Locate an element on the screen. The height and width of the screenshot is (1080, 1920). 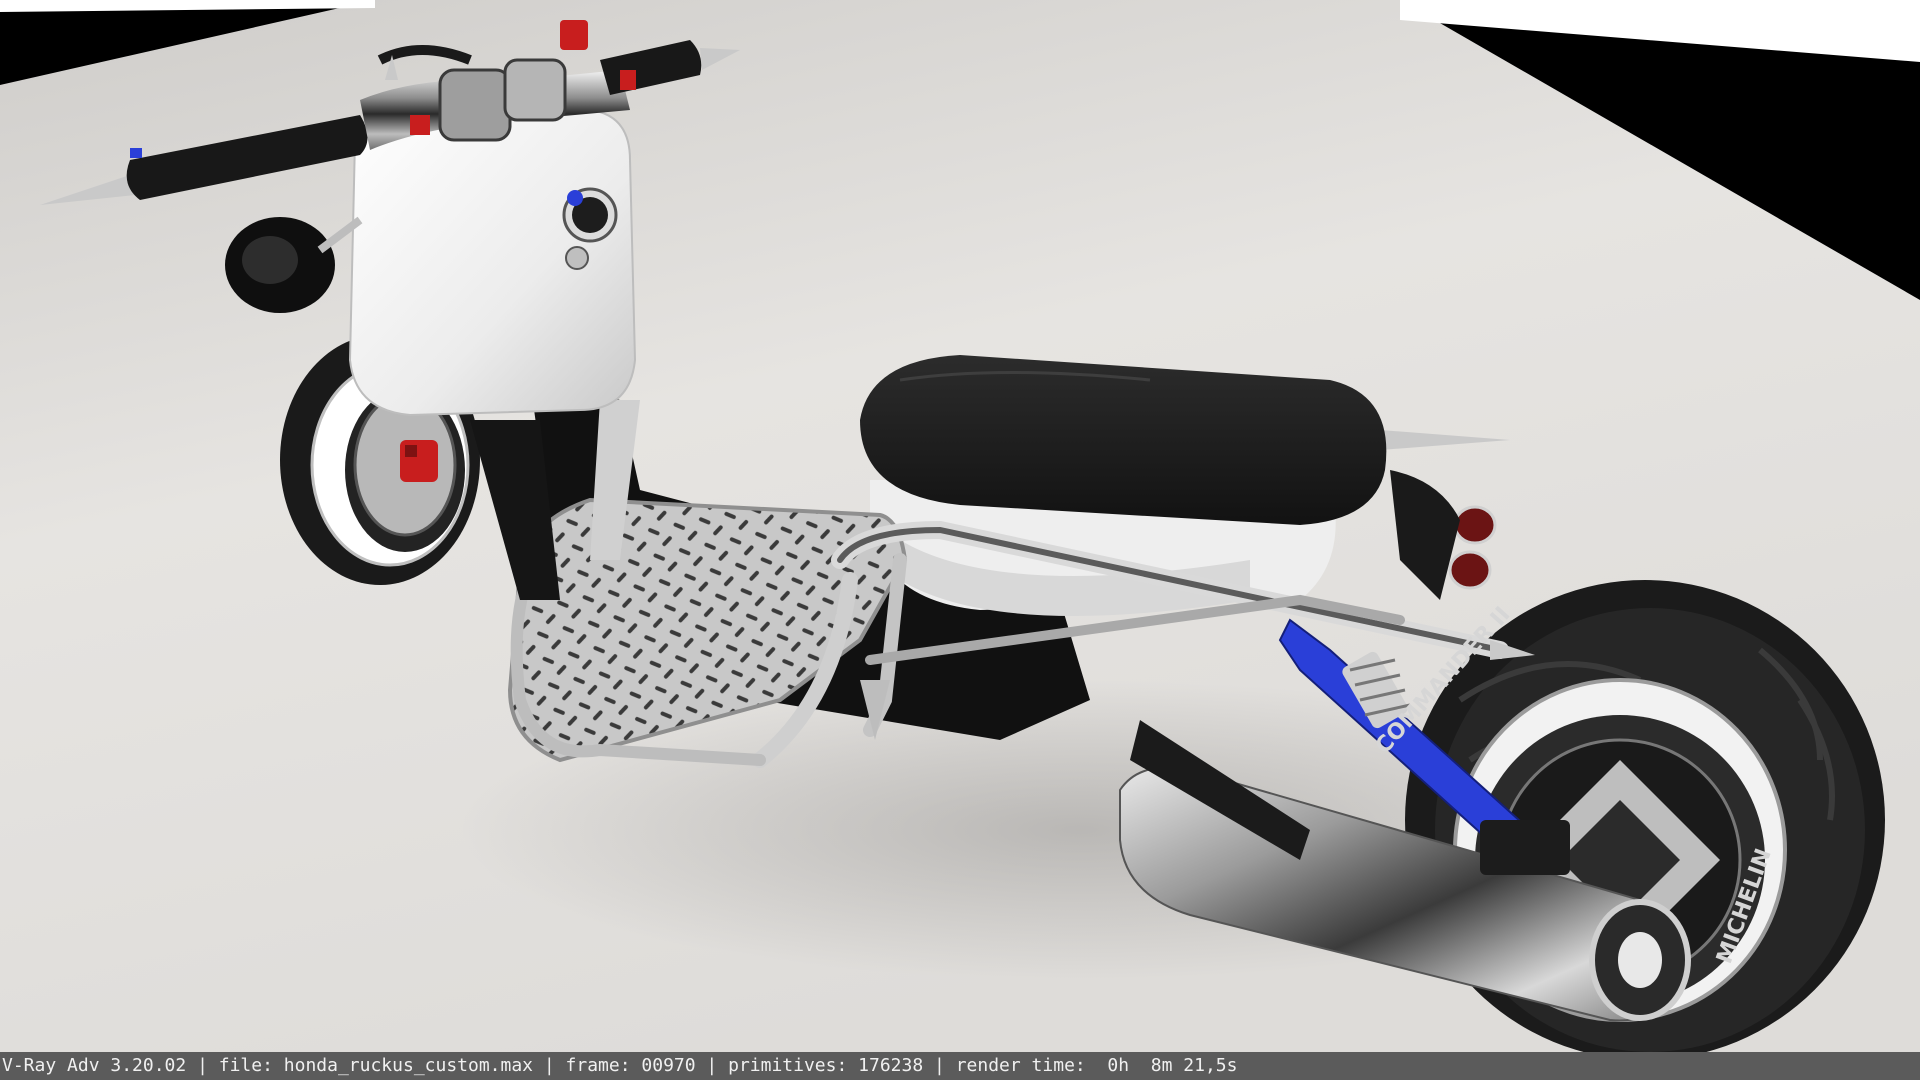
seat is located at coordinates (1123, 440).